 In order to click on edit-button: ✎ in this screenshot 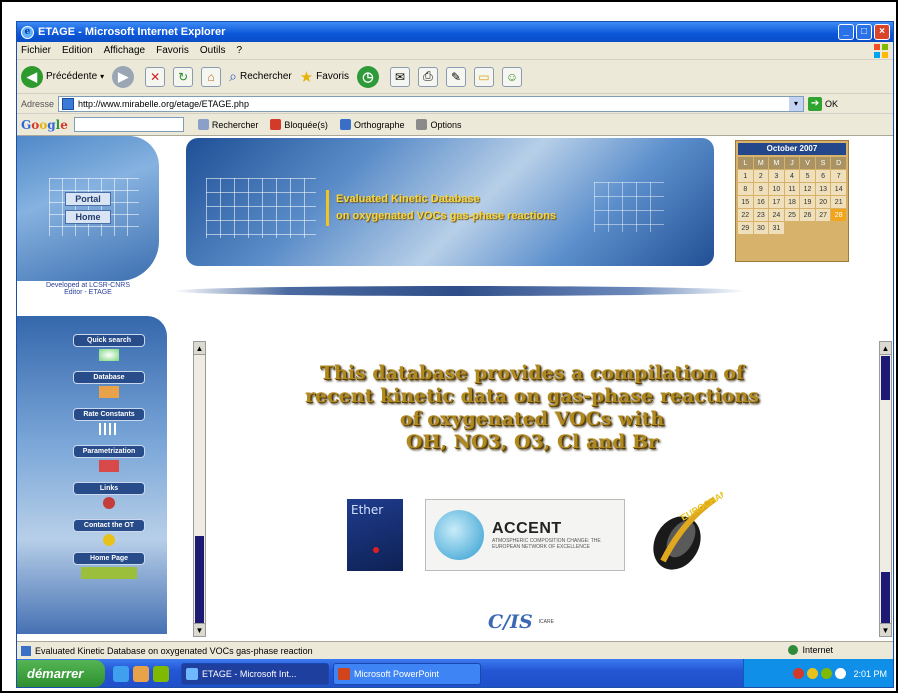, I will do `click(455, 76)`.